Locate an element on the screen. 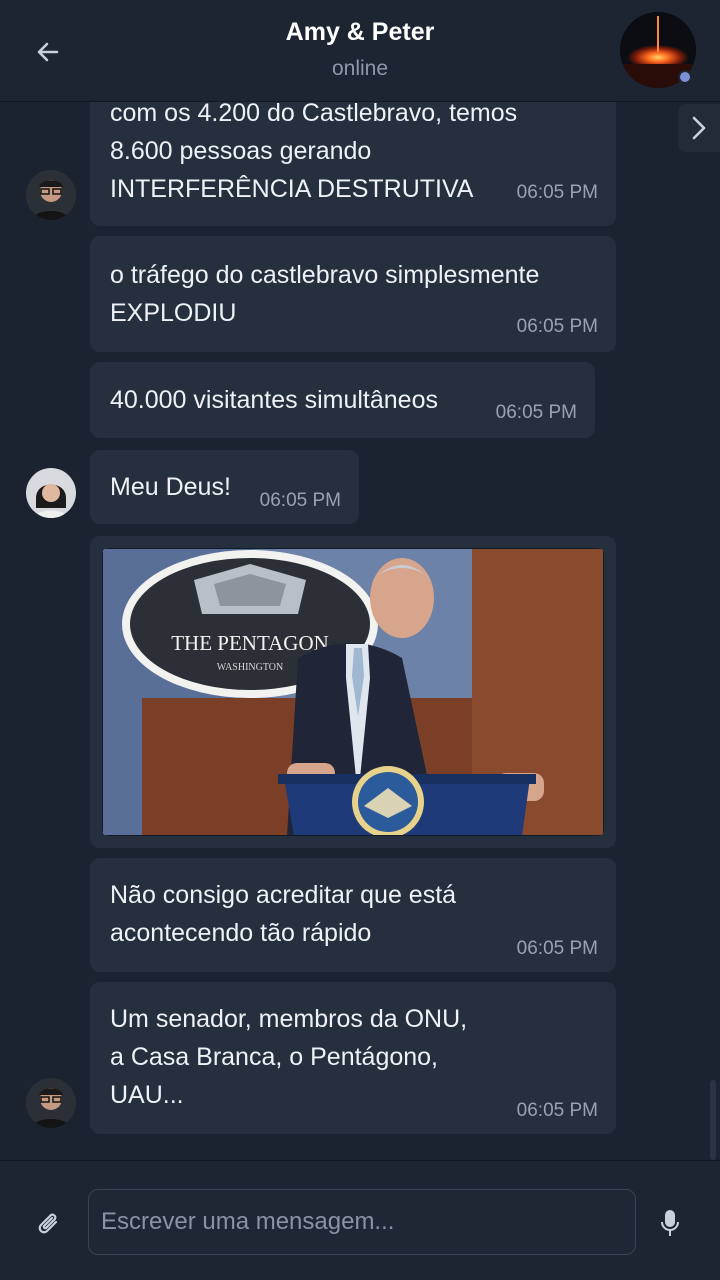 This screenshot has width=720, height=1280. message-input is located at coordinates (362, 1222).